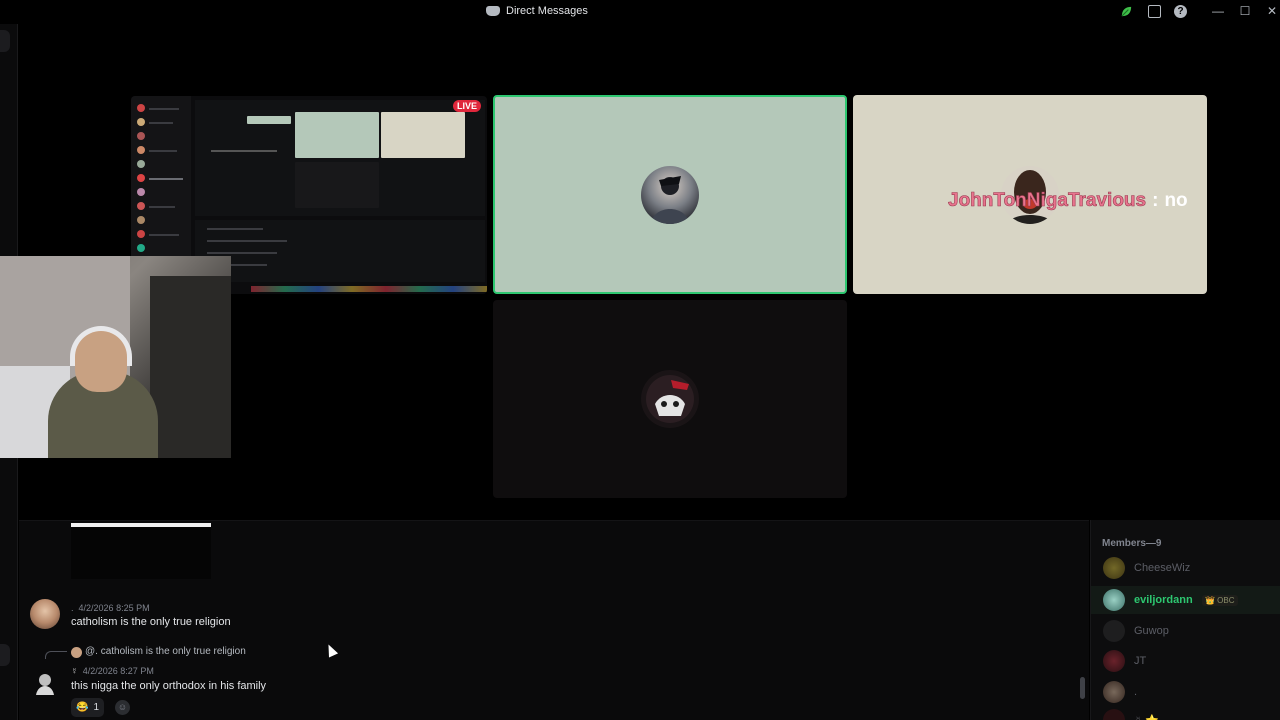 The width and height of the screenshot is (1280, 720). What do you see at coordinates (1220, 600) in the screenshot?
I see `member-tag: 👑 OBC` at bounding box center [1220, 600].